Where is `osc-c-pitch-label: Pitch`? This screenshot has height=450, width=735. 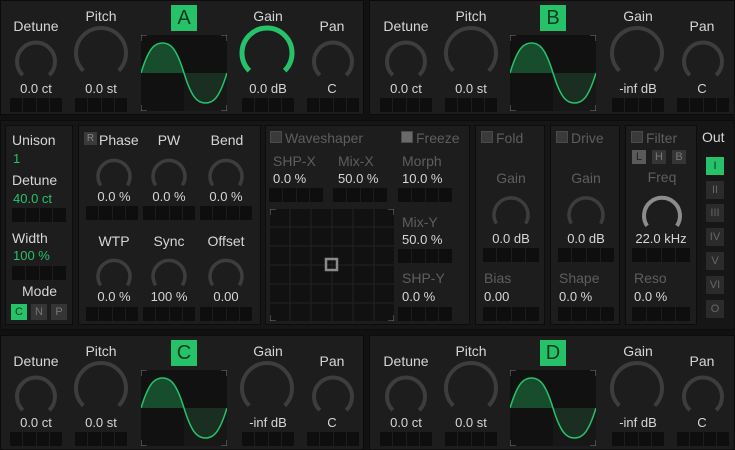
osc-c-pitch-label: Pitch is located at coordinates (101, 351).